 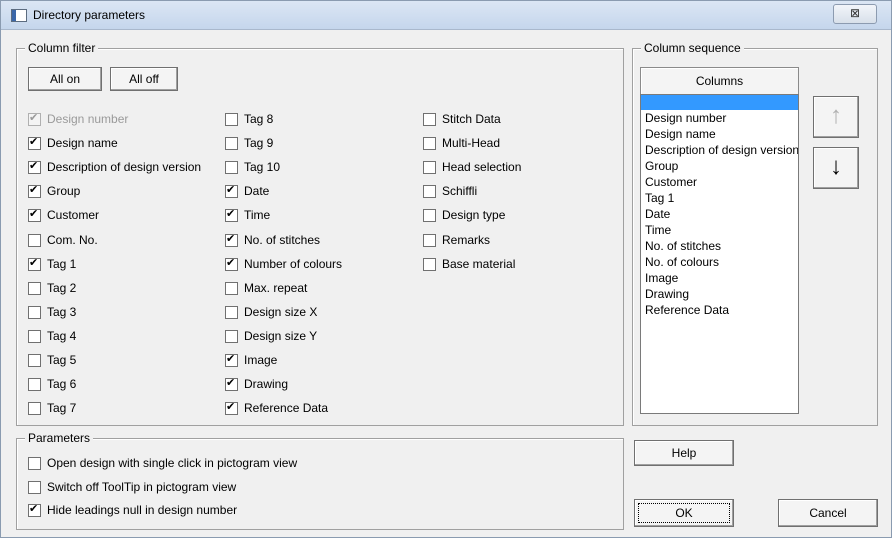 What do you see at coordinates (719, 134) in the screenshot?
I see `list-item: Design name` at bounding box center [719, 134].